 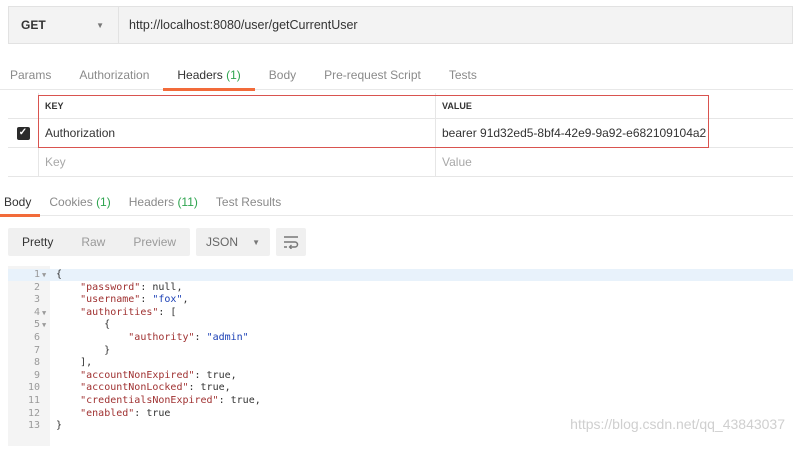 I want to click on code-line: 4 ▼ "authorities": [, so click(x=400, y=313).